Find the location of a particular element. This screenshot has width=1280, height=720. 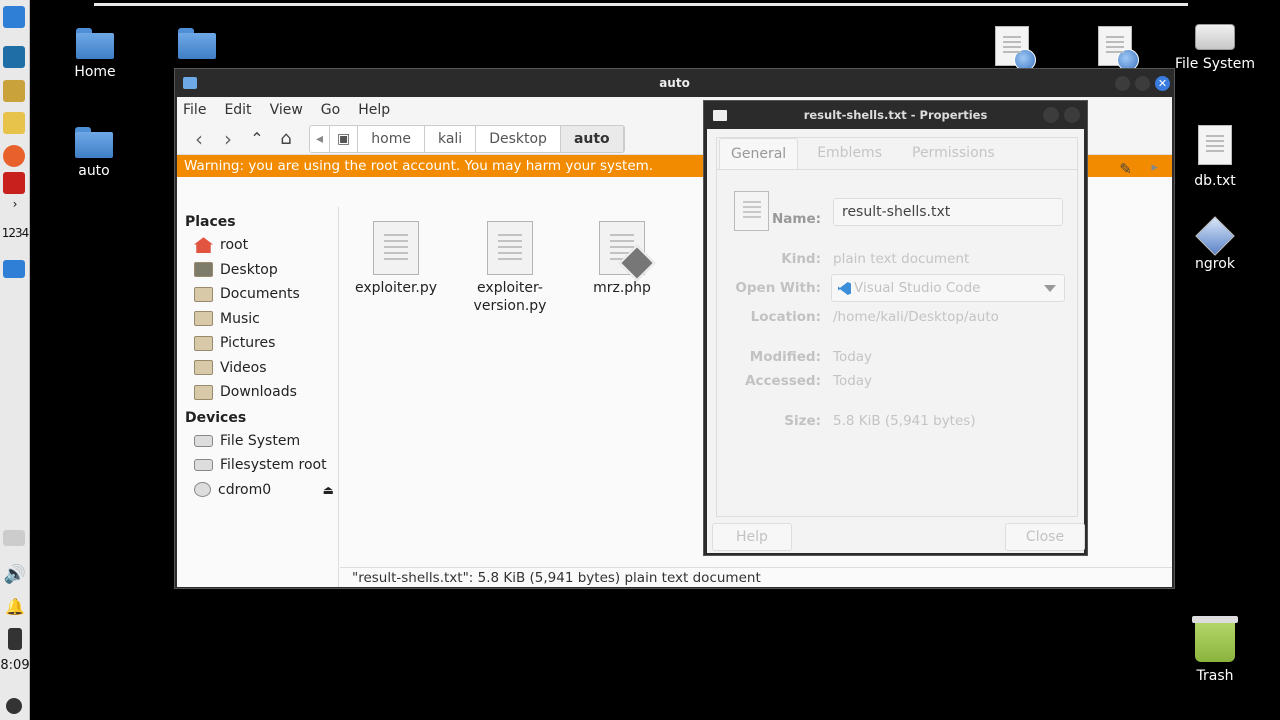

kali-tool-icon is located at coordinates (14, 183).